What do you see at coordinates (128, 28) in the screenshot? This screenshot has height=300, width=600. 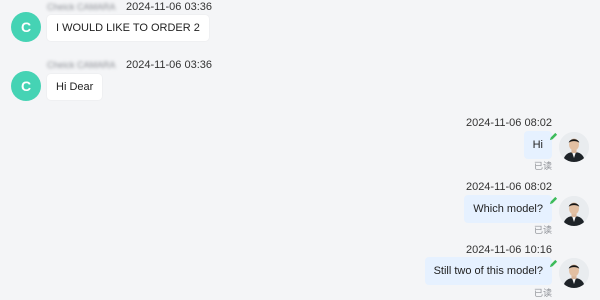 I see `message-bubble: I WOULD LIKE TO ORDER 2` at bounding box center [128, 28].